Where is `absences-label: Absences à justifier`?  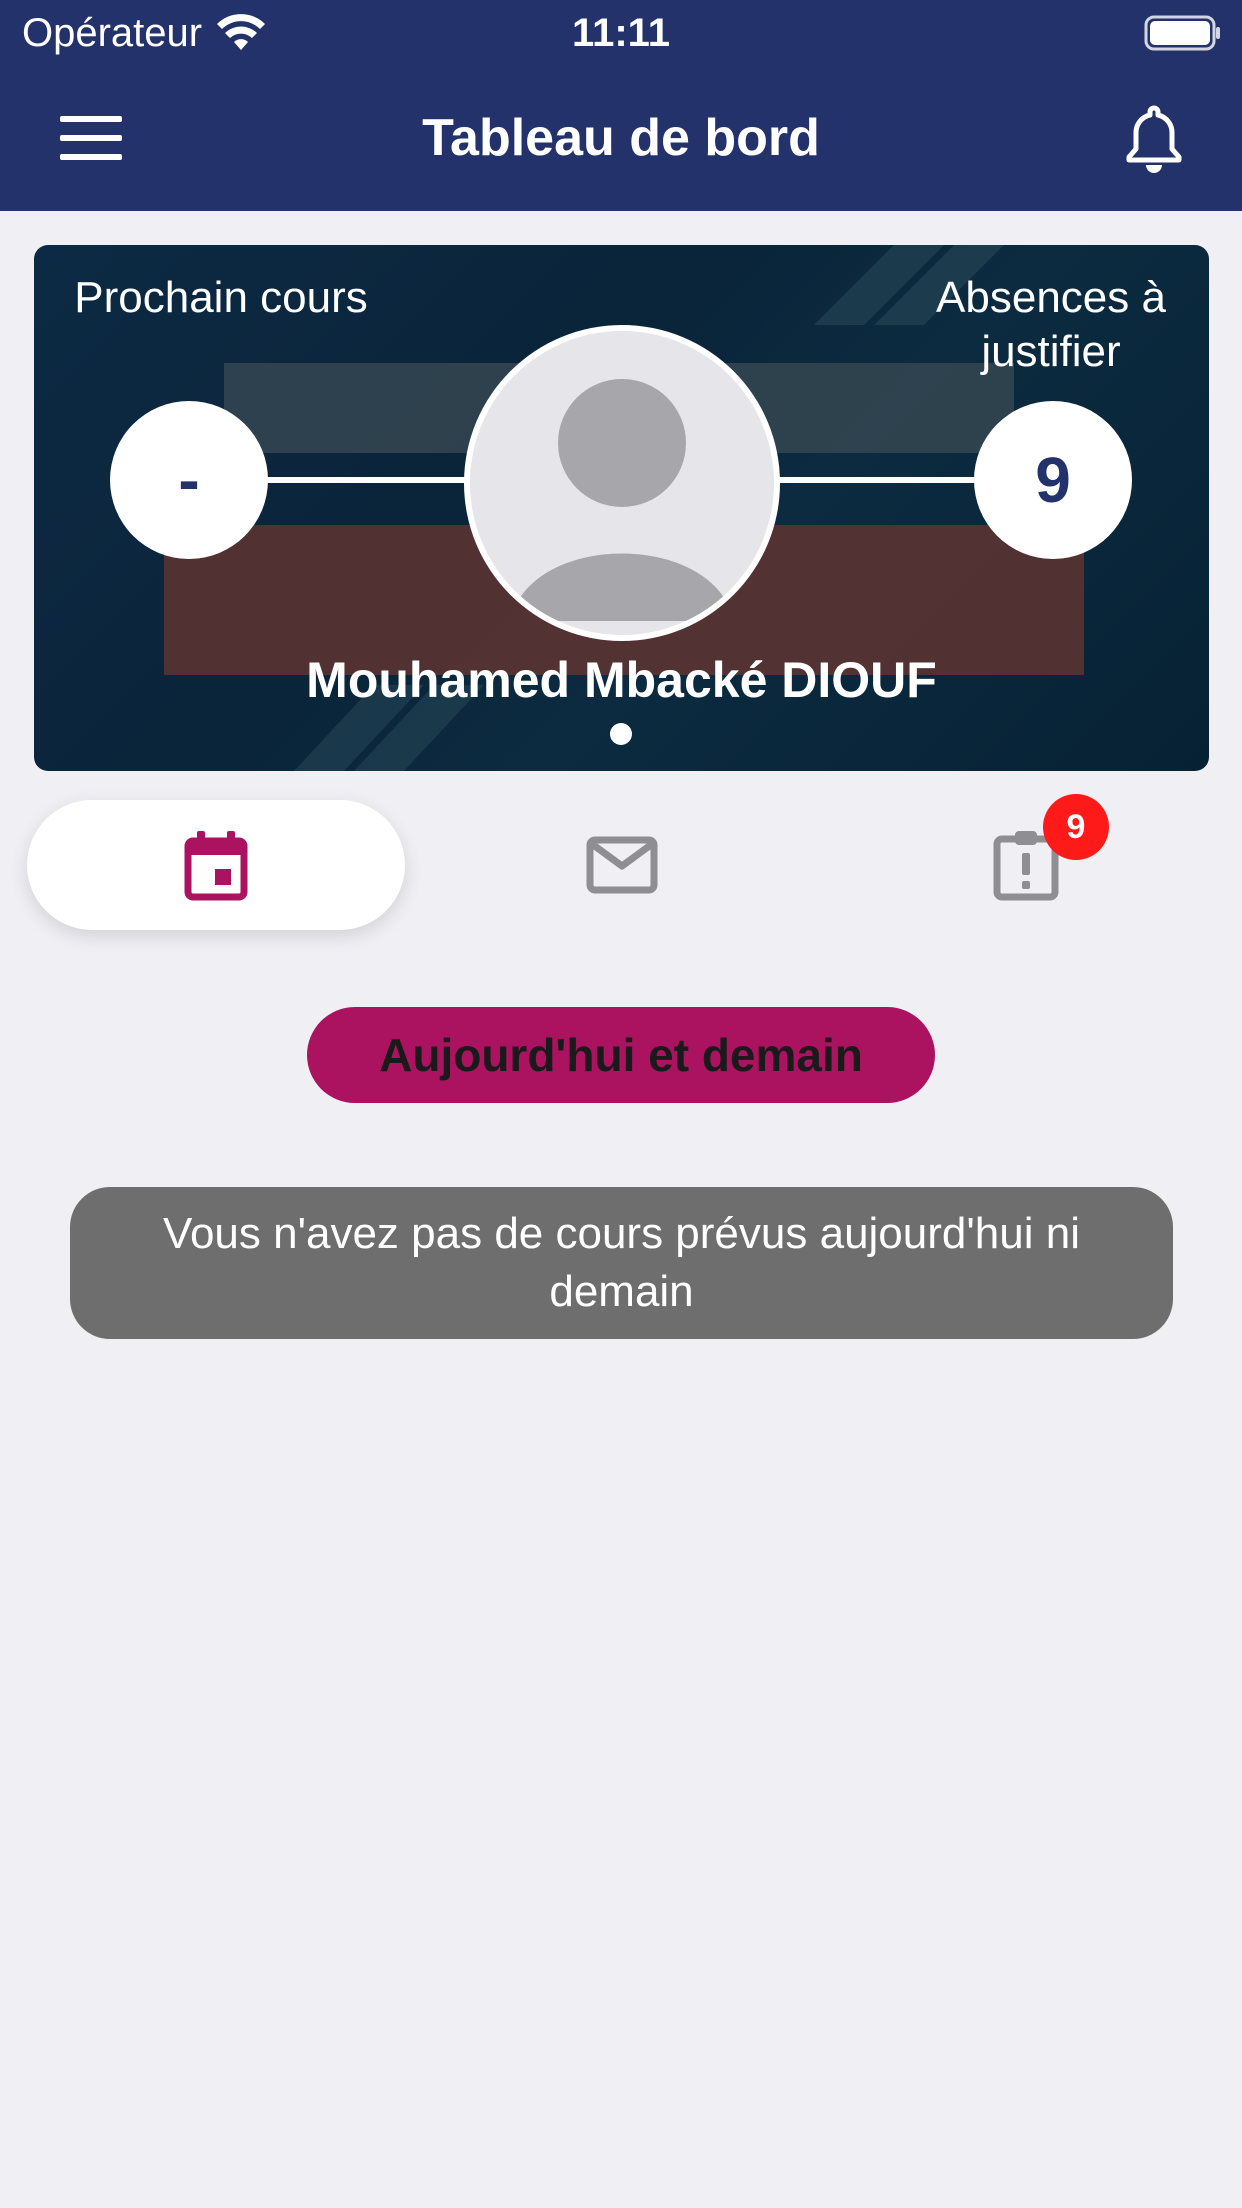
absences-label: Absences à justifier is located at coordinates (1051, 324).